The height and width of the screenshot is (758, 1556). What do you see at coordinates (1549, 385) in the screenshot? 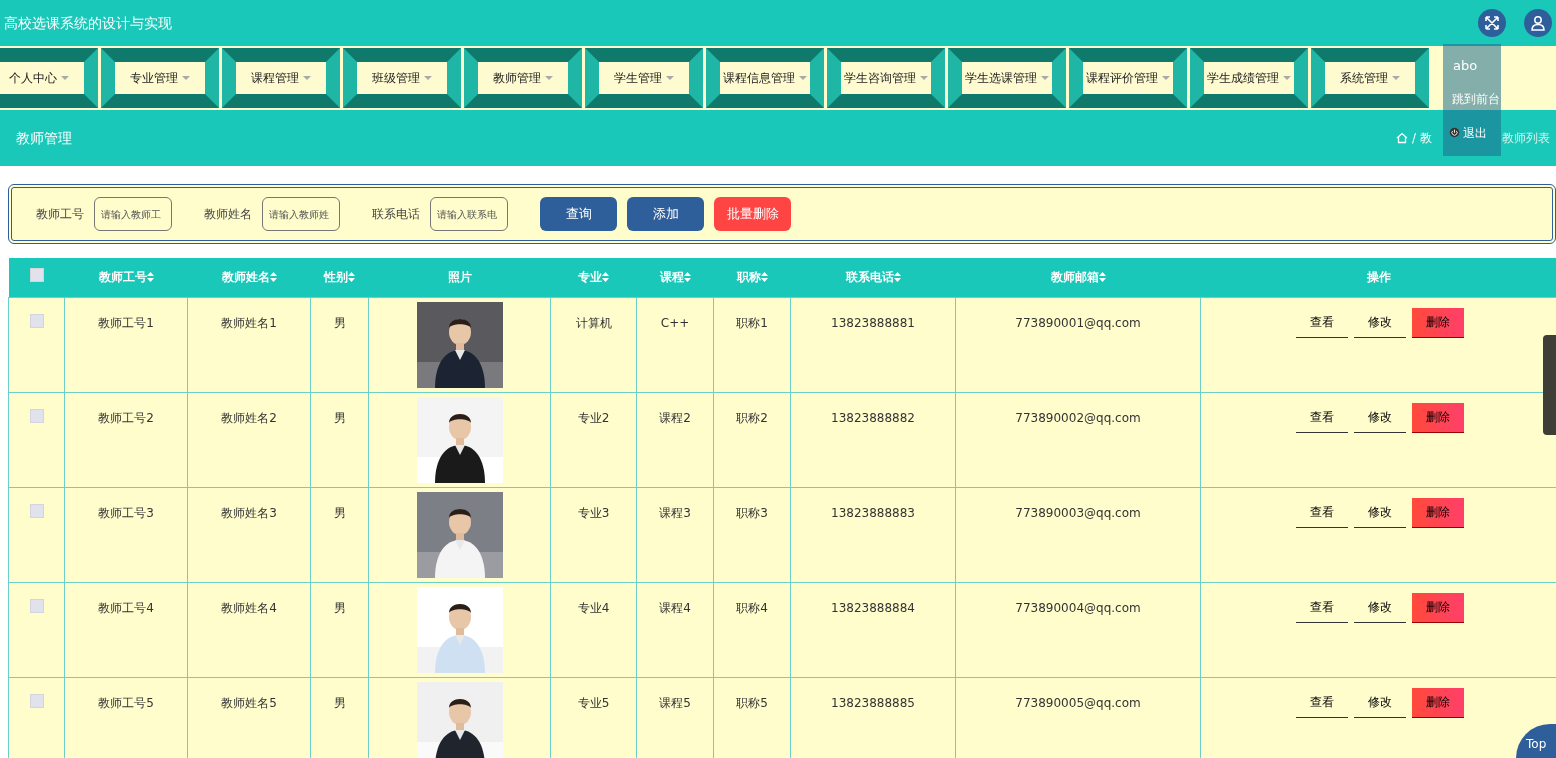
I see `scrollbar-thumb` at bounding box center [1549, 385].